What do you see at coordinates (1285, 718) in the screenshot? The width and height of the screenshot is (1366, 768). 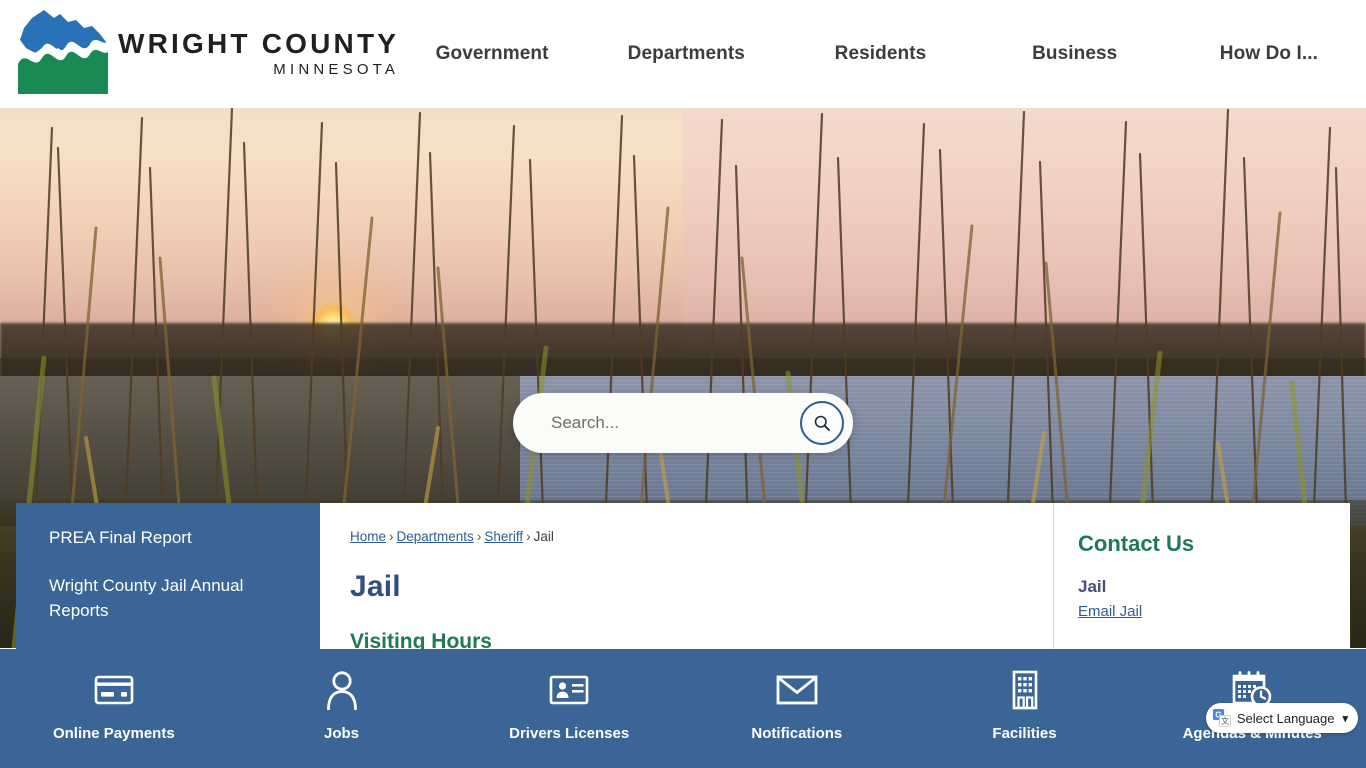 I see `language-selector-label: Select Language` at bounding box center [1285, 718].